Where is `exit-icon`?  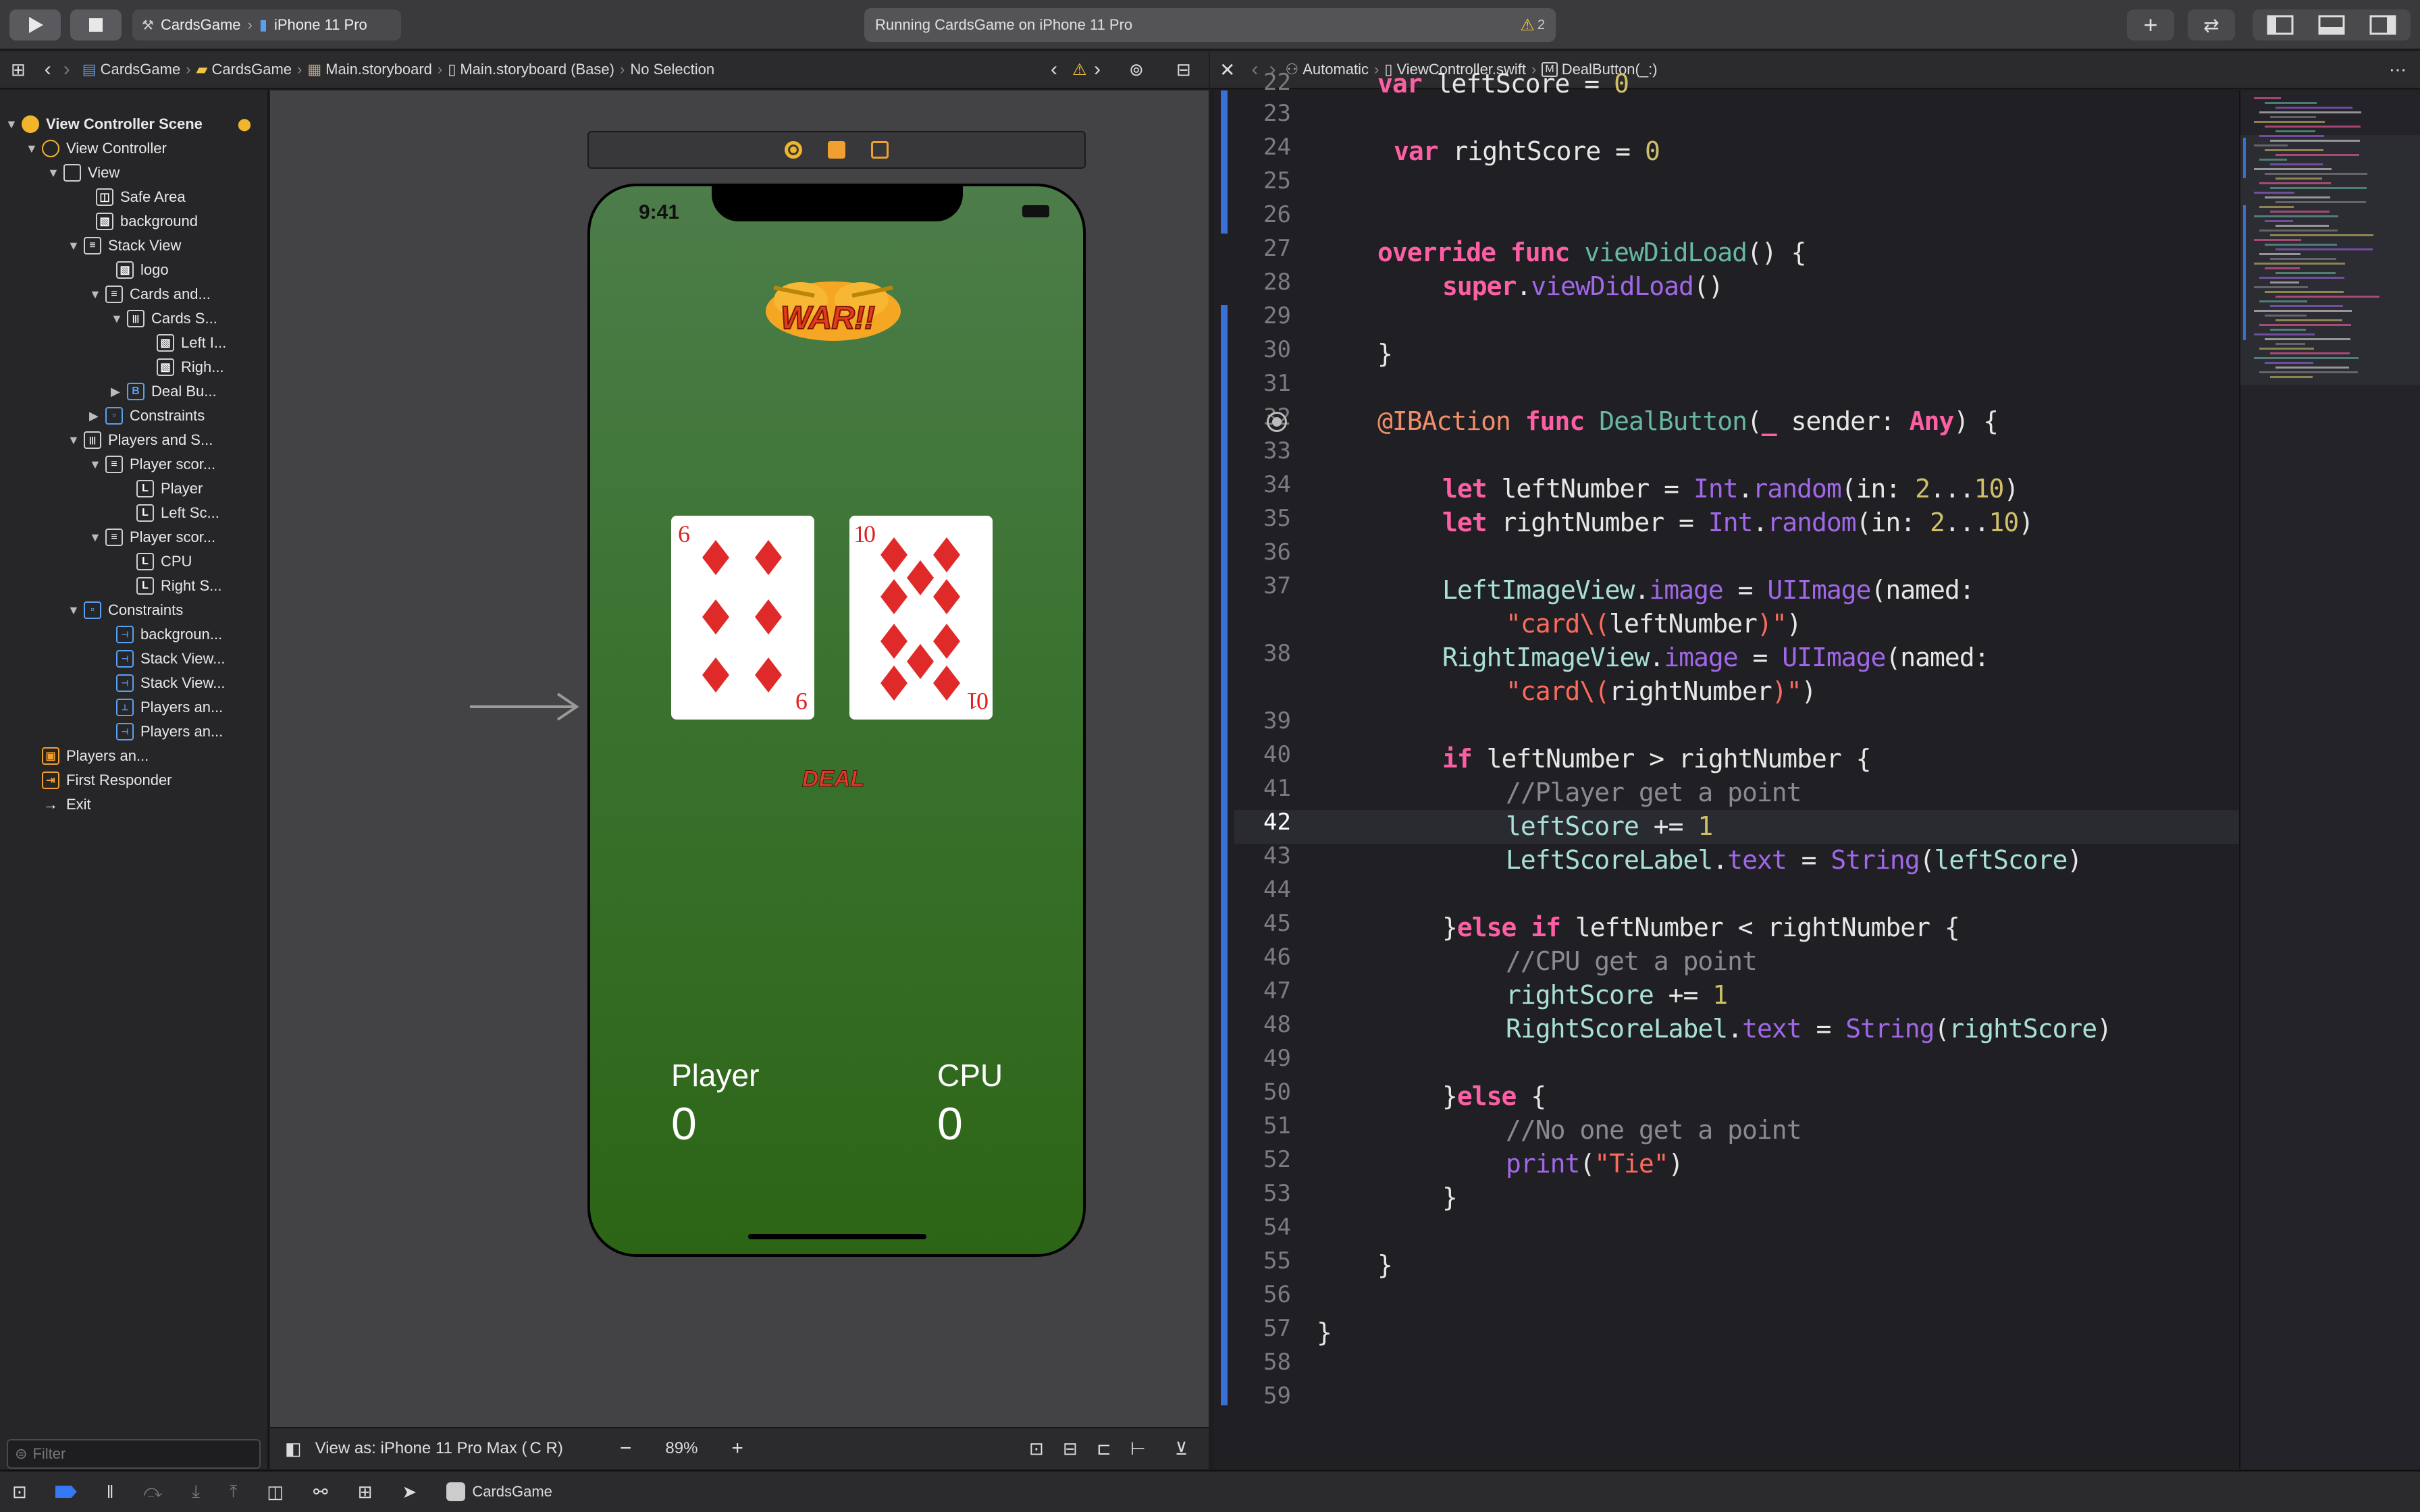 exit-icon is located at coordinates (880, 150).